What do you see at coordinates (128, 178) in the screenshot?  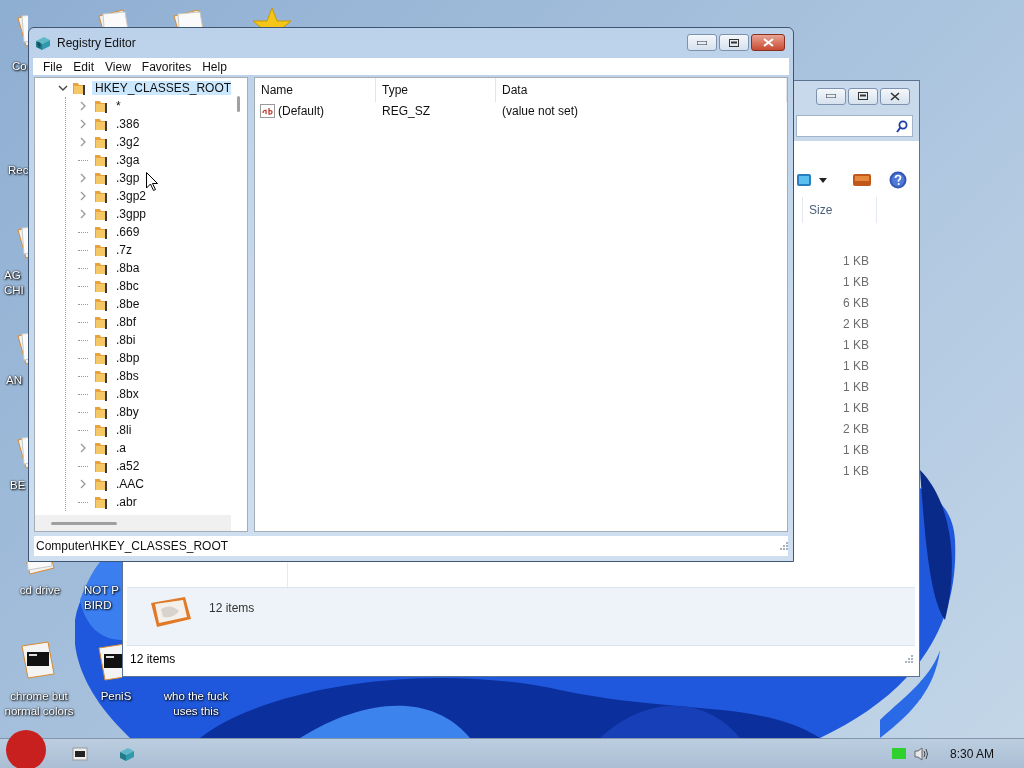 I see `tree-item: .3gp` at bounding box center [128, 178].